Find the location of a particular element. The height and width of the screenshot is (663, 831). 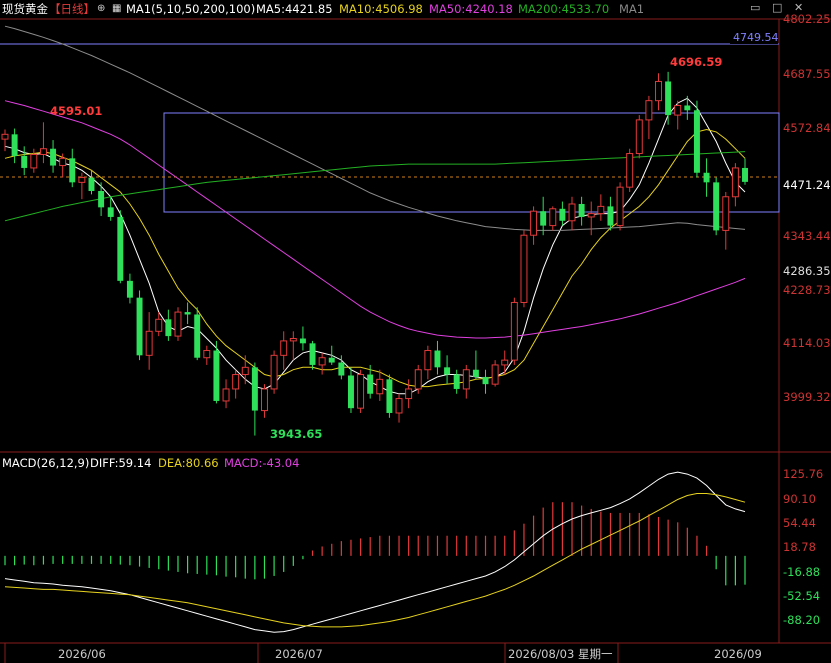

low-annotation: 3943.65 is located at coordinates (296, 434).